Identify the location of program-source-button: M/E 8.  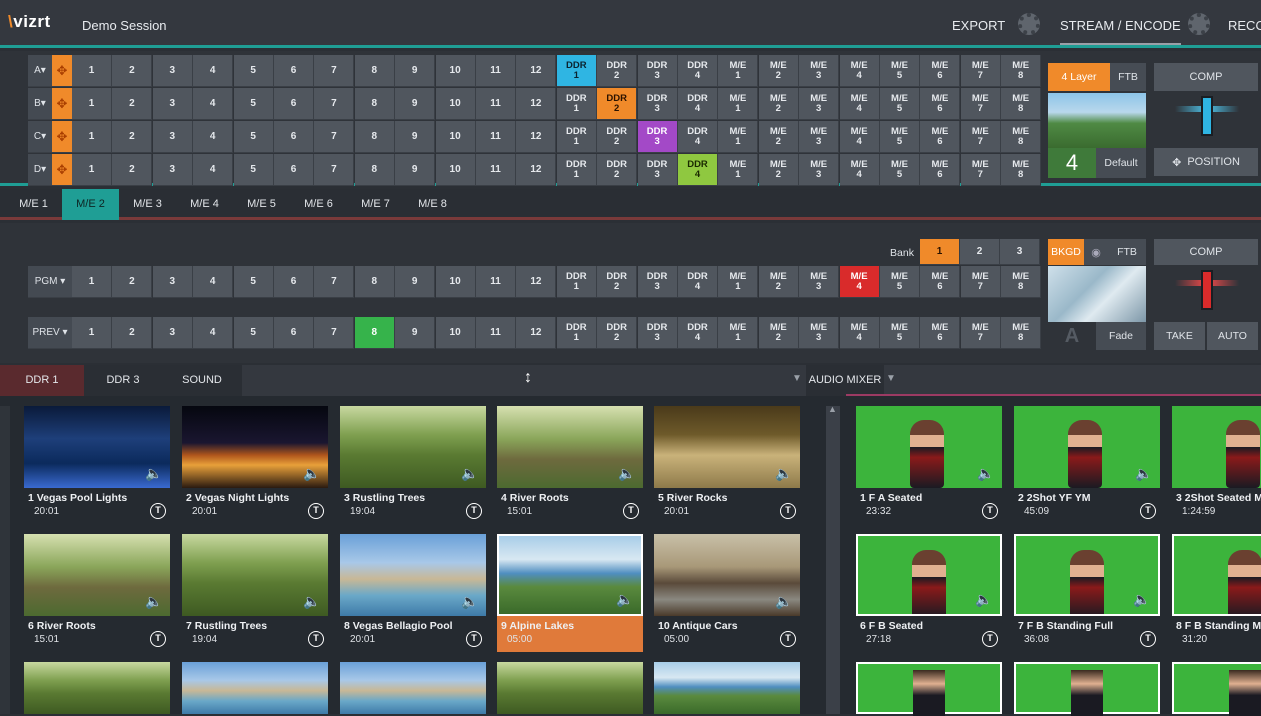
(1021, 282).